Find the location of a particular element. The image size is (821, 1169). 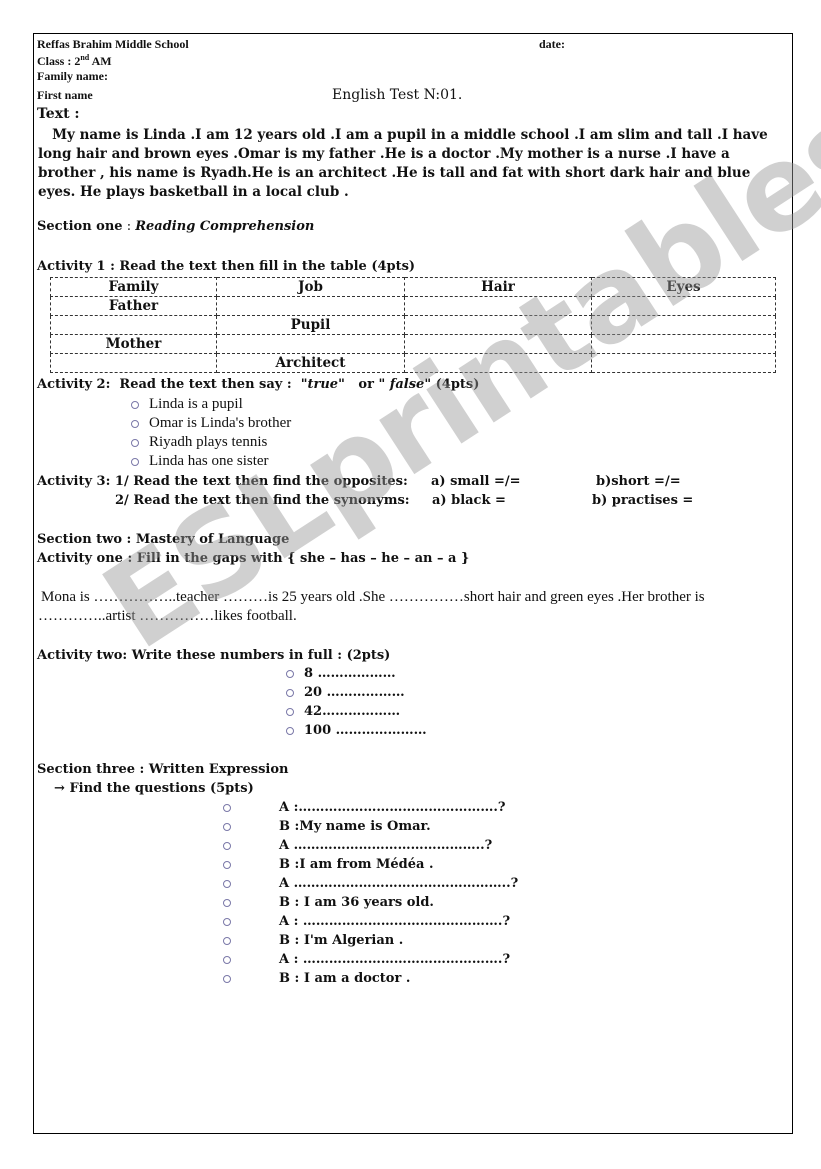

header-eyes: Eyes is located at coordinates (683, 287).